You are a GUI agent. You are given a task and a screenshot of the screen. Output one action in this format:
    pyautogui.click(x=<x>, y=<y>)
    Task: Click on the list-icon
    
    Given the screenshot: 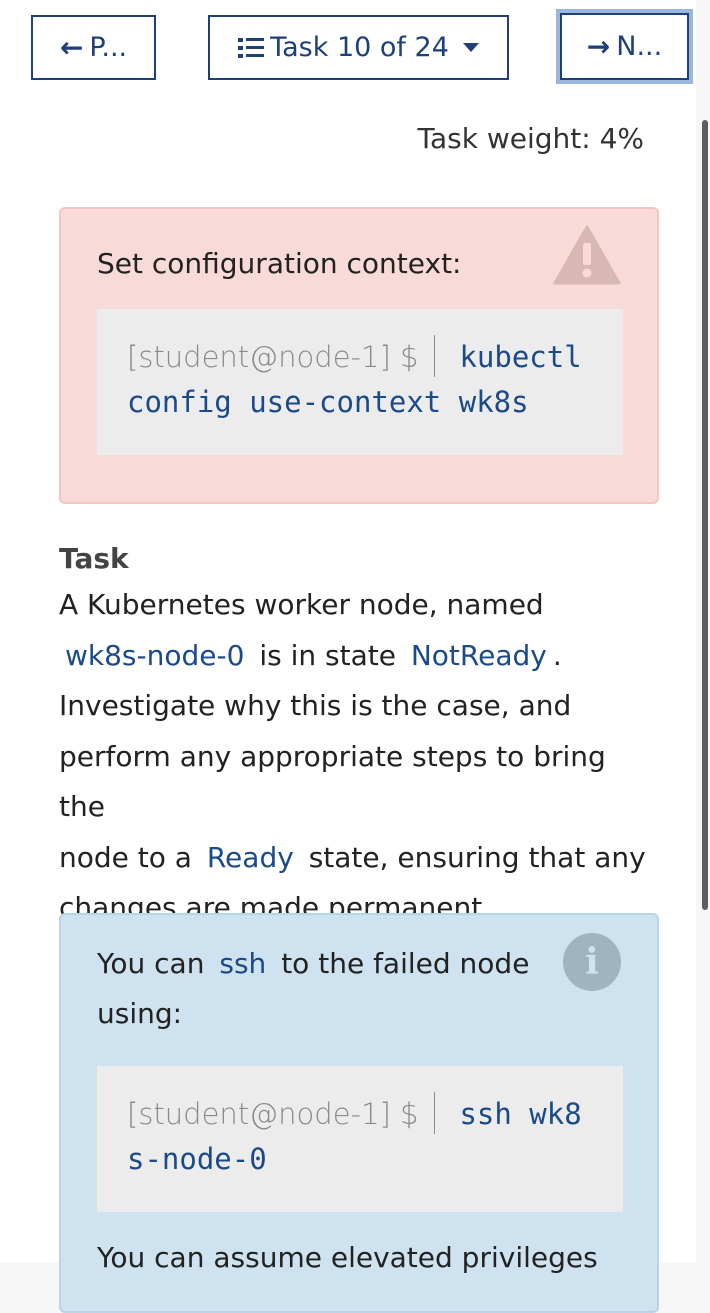 What is the action you would take?
    pyautogui.click(x=251, y=48)
    